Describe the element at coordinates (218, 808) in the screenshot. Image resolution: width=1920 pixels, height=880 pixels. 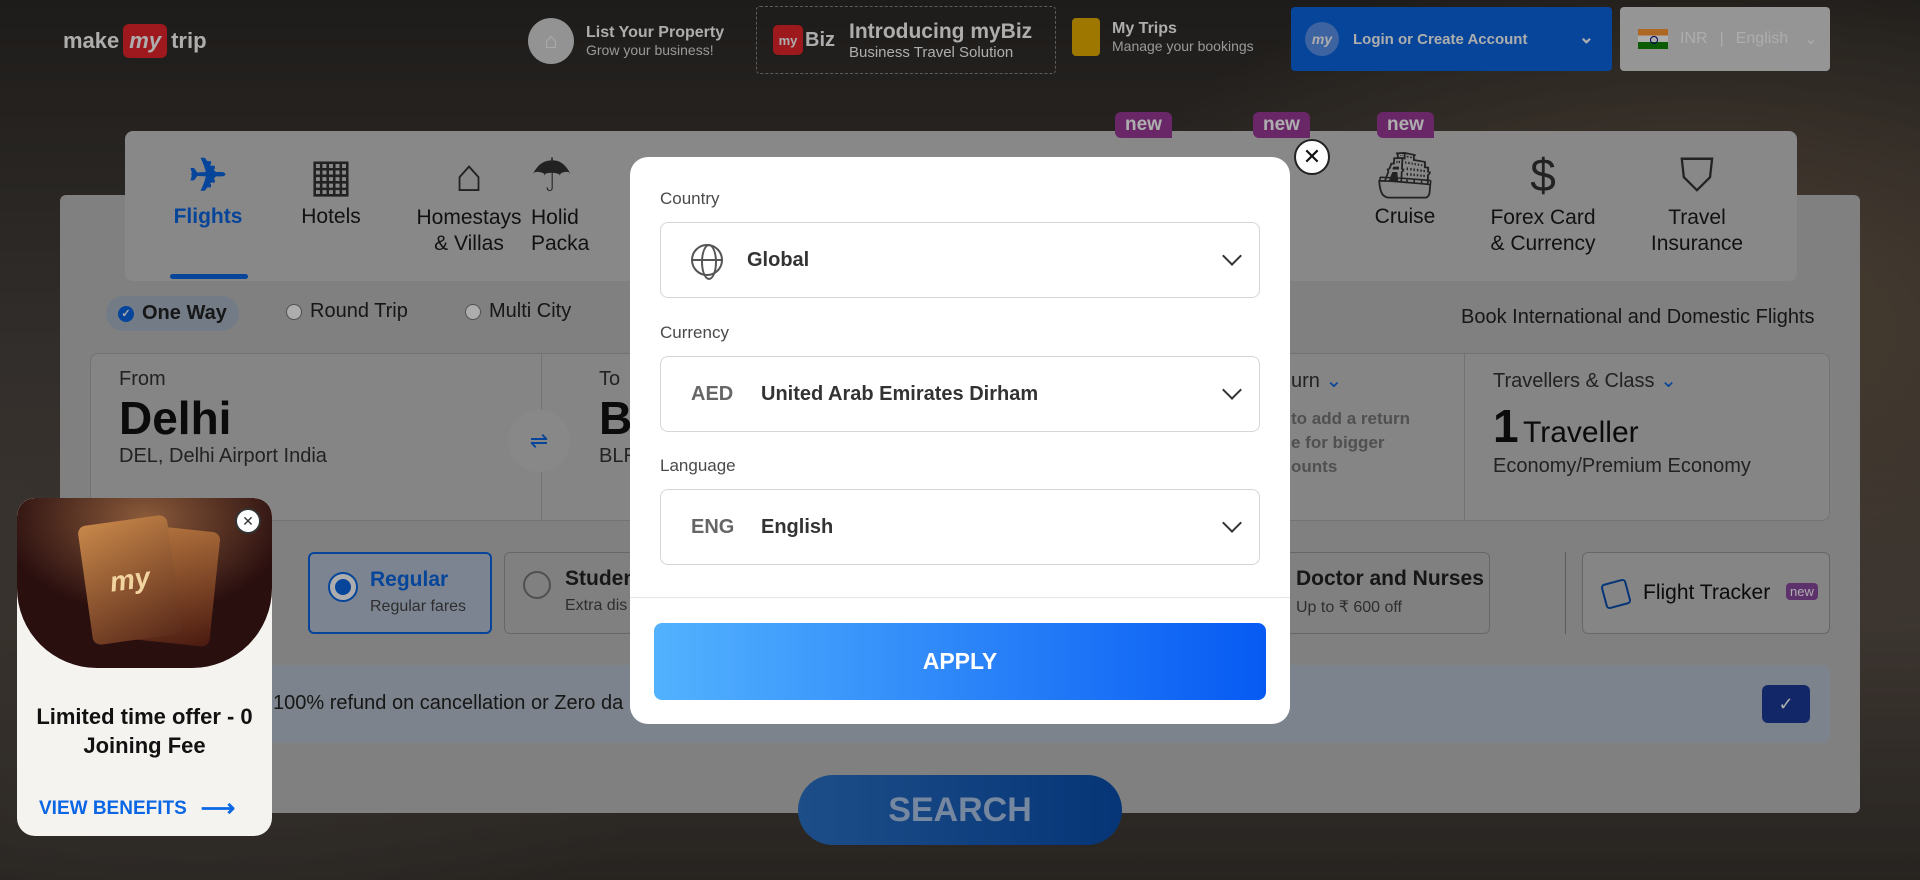
I see `arrow-right-icon: ⟶` at that location.